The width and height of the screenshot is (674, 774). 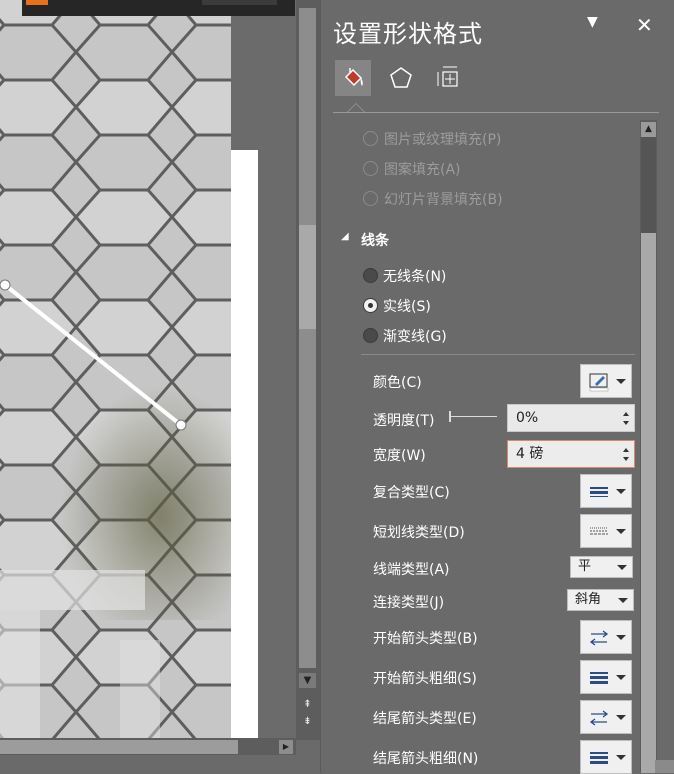 I want to click on tab-size-properties, so click(x=449, y=78).